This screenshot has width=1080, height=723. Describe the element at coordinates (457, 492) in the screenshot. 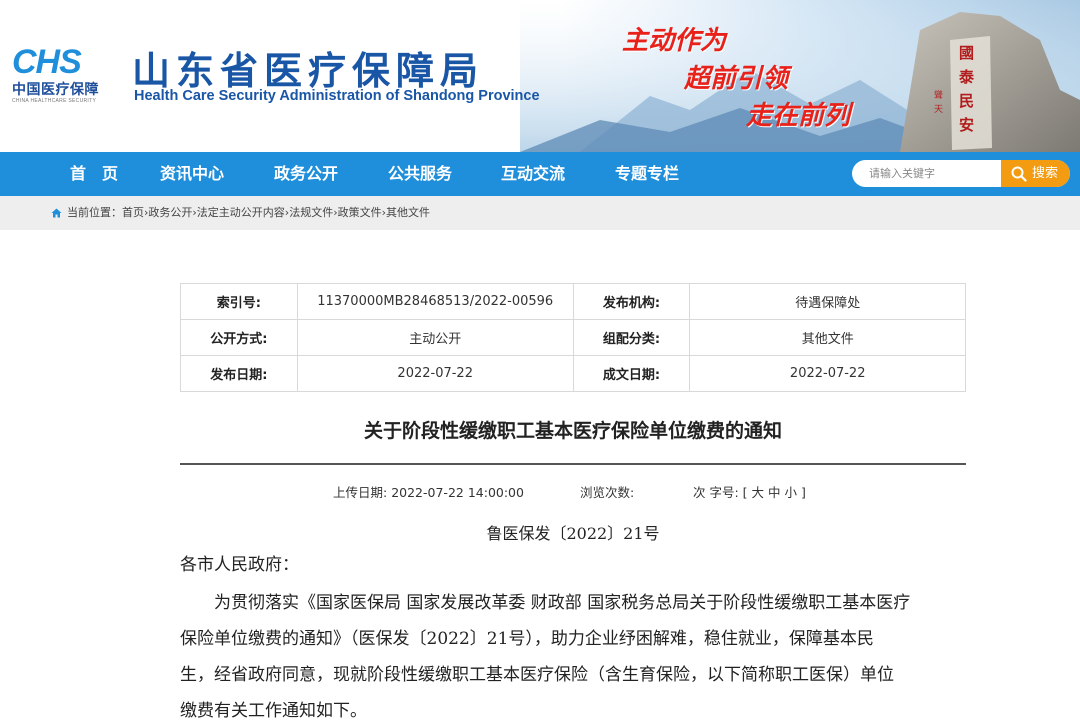

I see `upload-date-value: 2022-07-22 14:00:00` at that location.